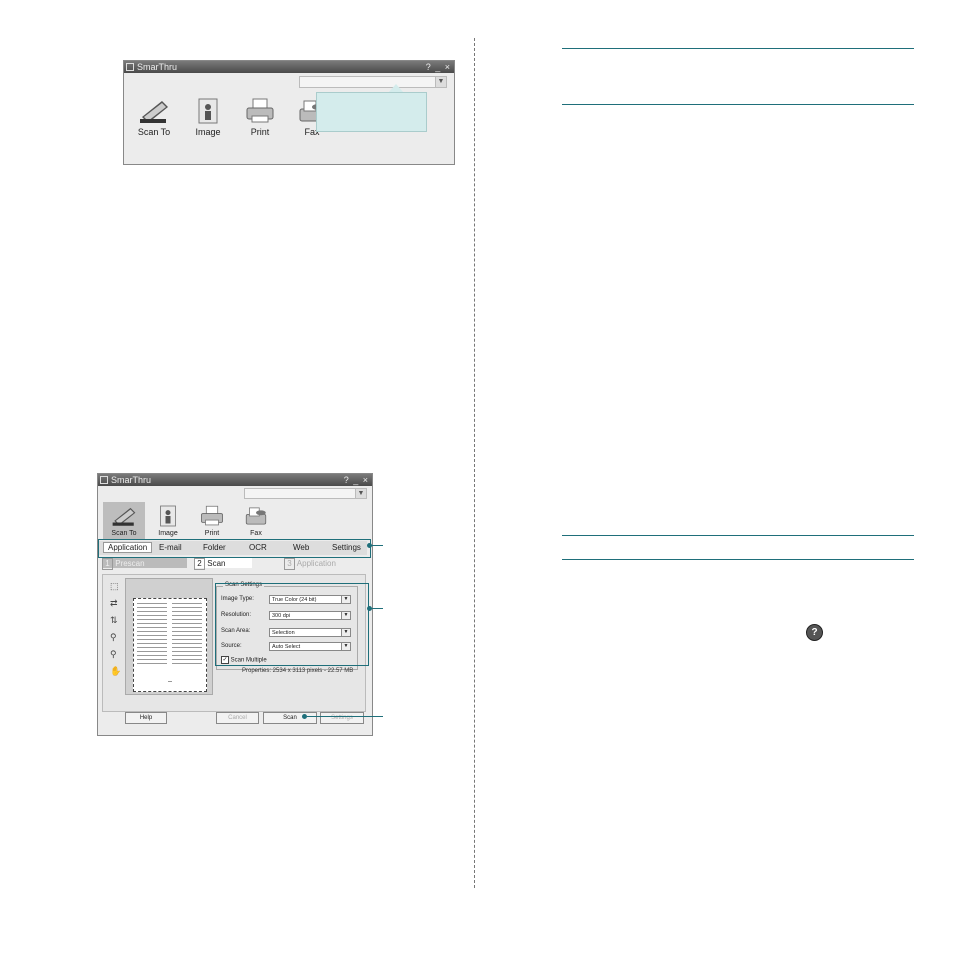 The height and width of the screenshot is (954, 954). Describe the element at coordinates (371, 112) in the screenshot. I see `callout-box` at that location.